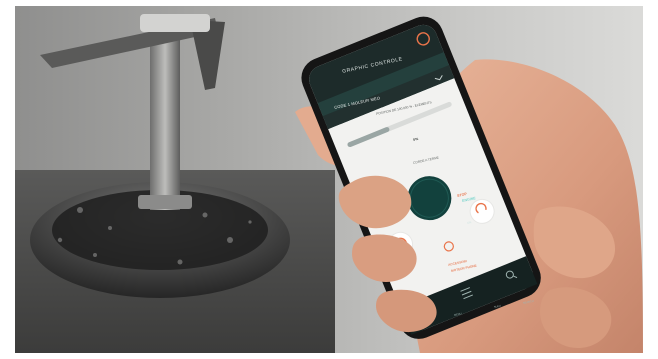 Image resolution: width=658 pixels, height=359 pixels. What do you see at coordinates (165, 120) in the screenshot?
I see `faucet-icon` at bounding box center [165, 120].